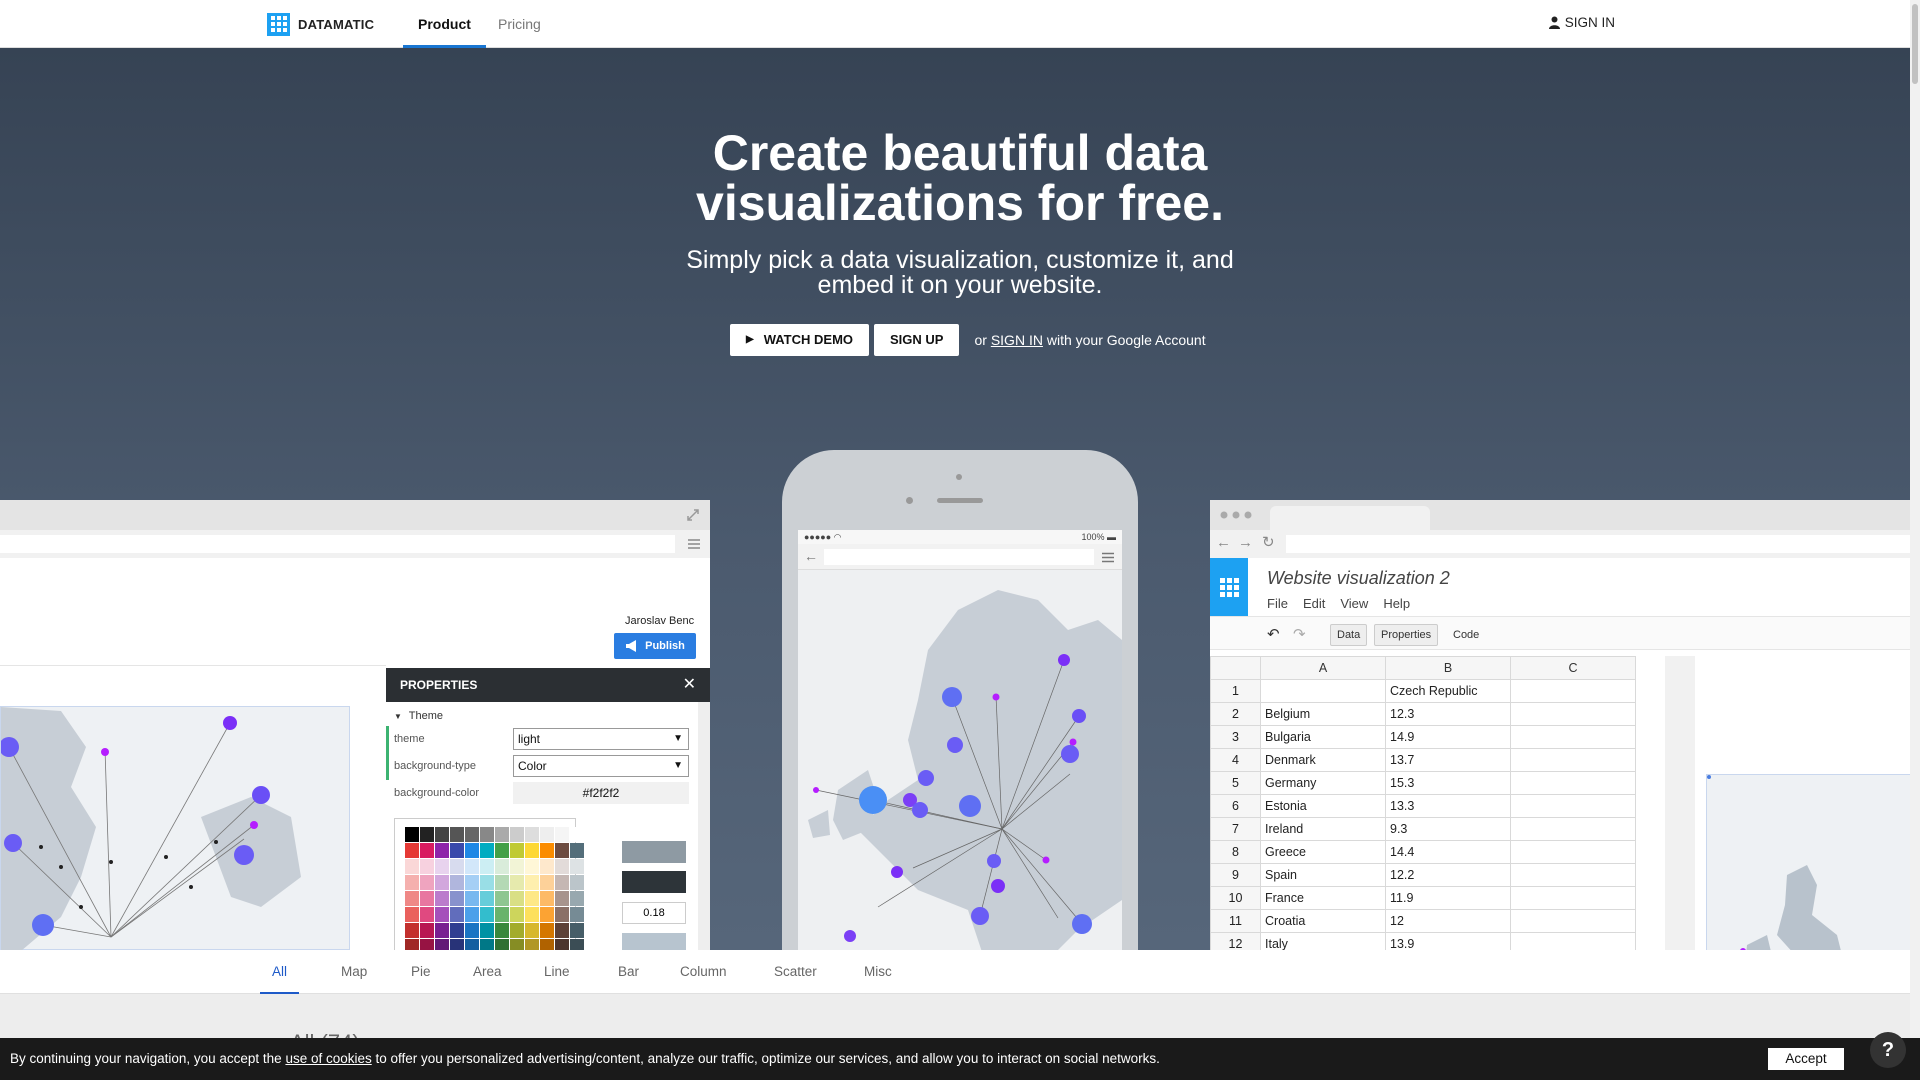 The width and height of the screenshot is (1920, 1080). I want to click on publish-button: Publish, so click(655, 646).